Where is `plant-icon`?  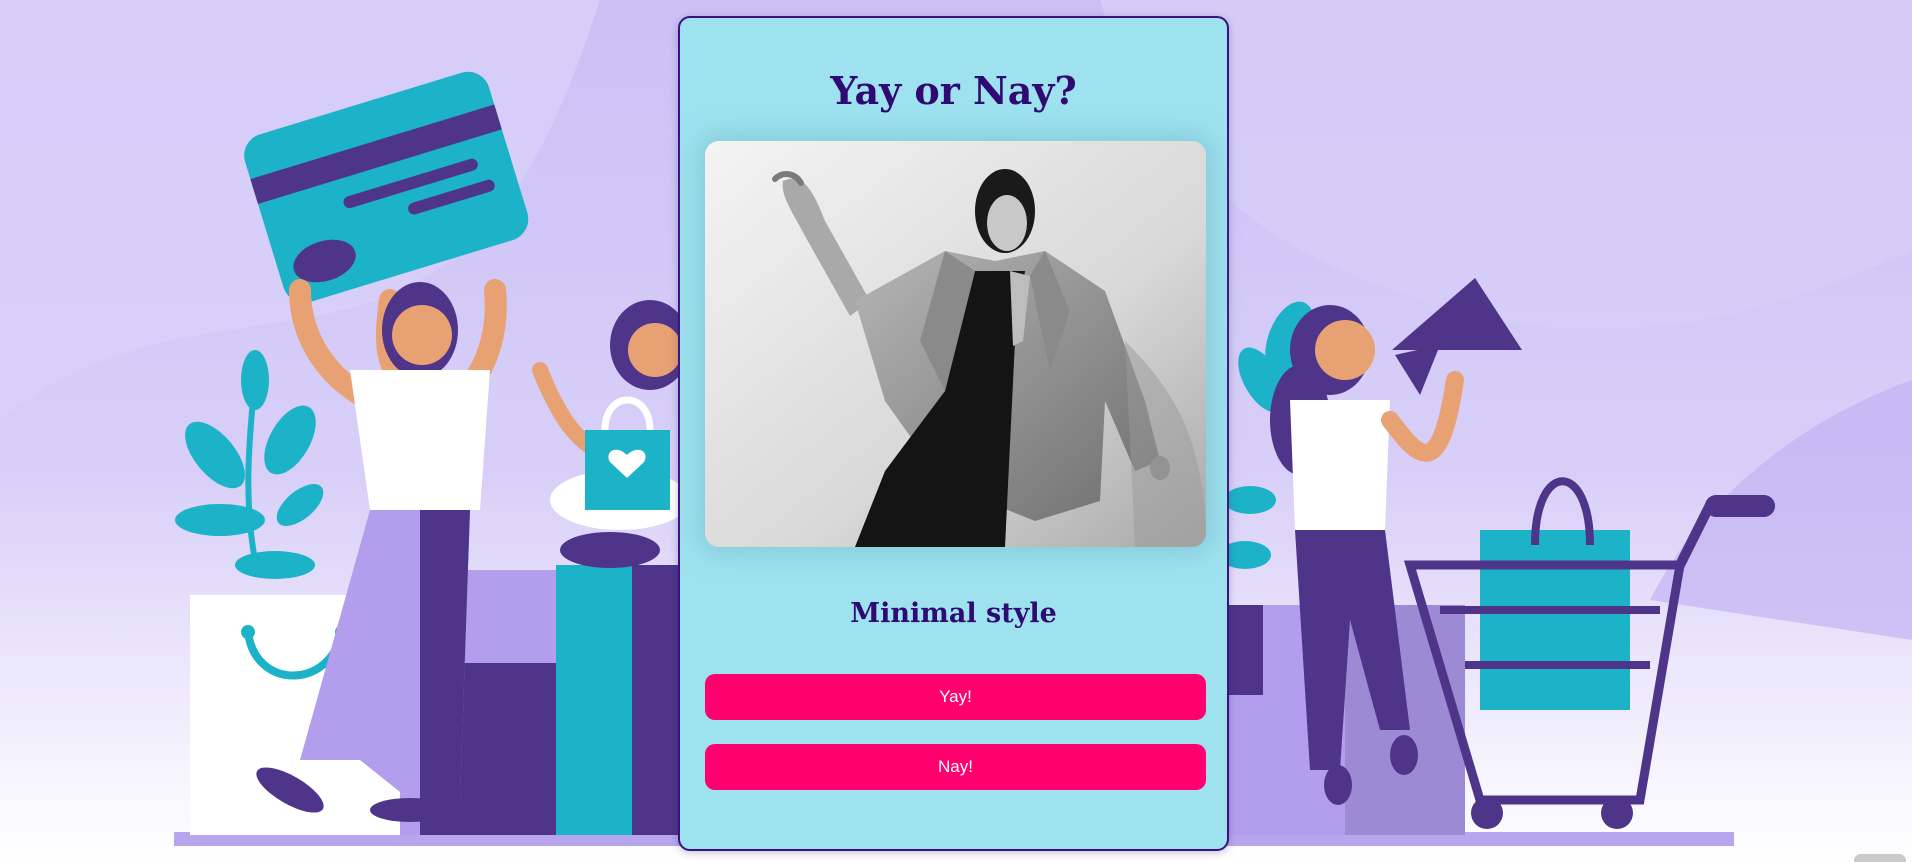 plant-icon is located at coordinates (249, 464).